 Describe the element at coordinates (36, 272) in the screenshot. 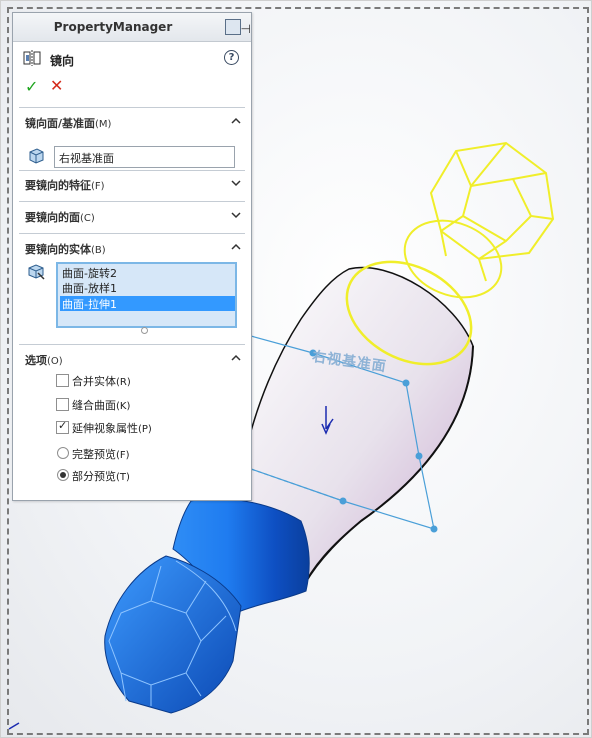

I see `bodies-icon` at that location.